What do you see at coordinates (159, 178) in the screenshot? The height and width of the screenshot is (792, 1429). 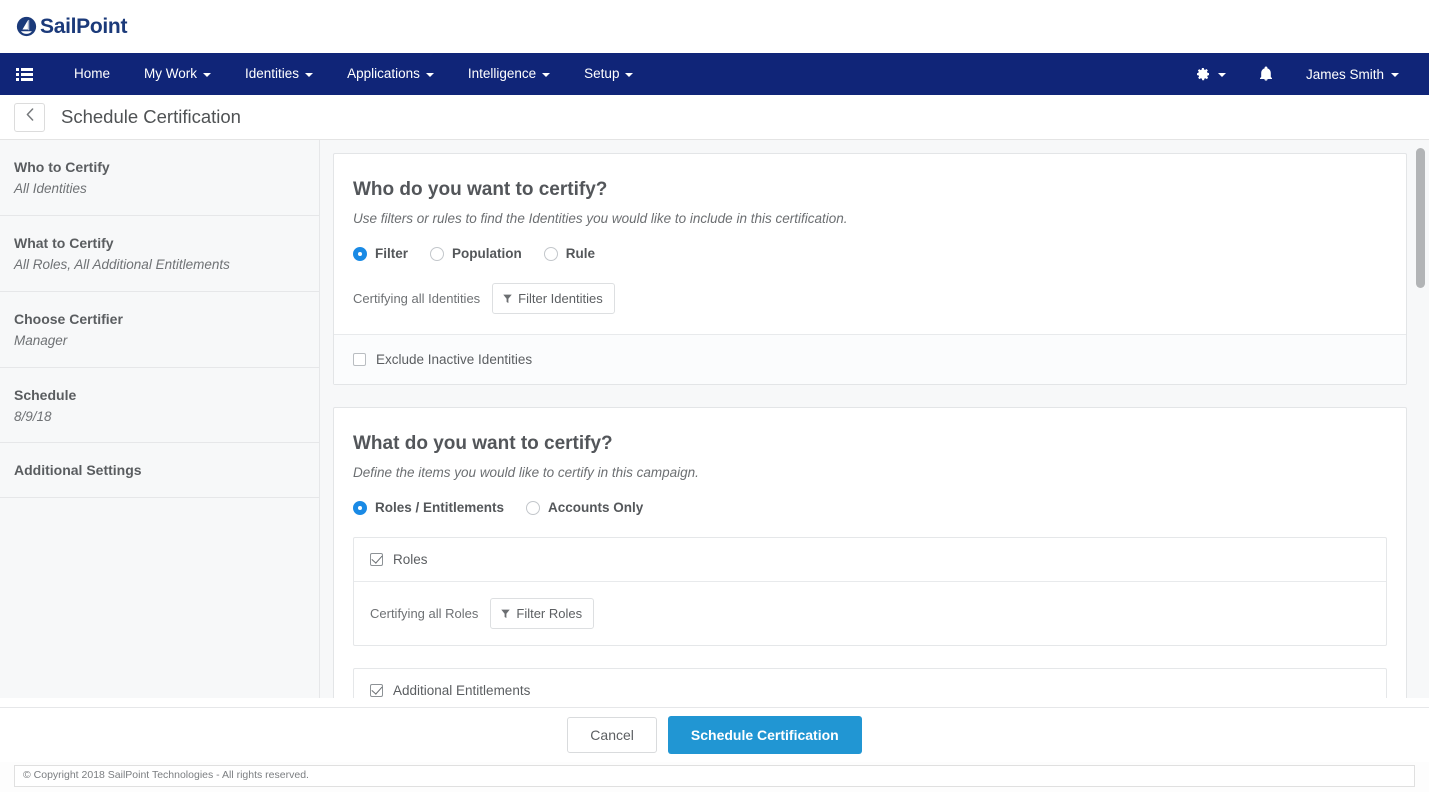 I see `sidebar-item-who-to-certify: Who to Certify All Identities` at bounding box center [159, 178].